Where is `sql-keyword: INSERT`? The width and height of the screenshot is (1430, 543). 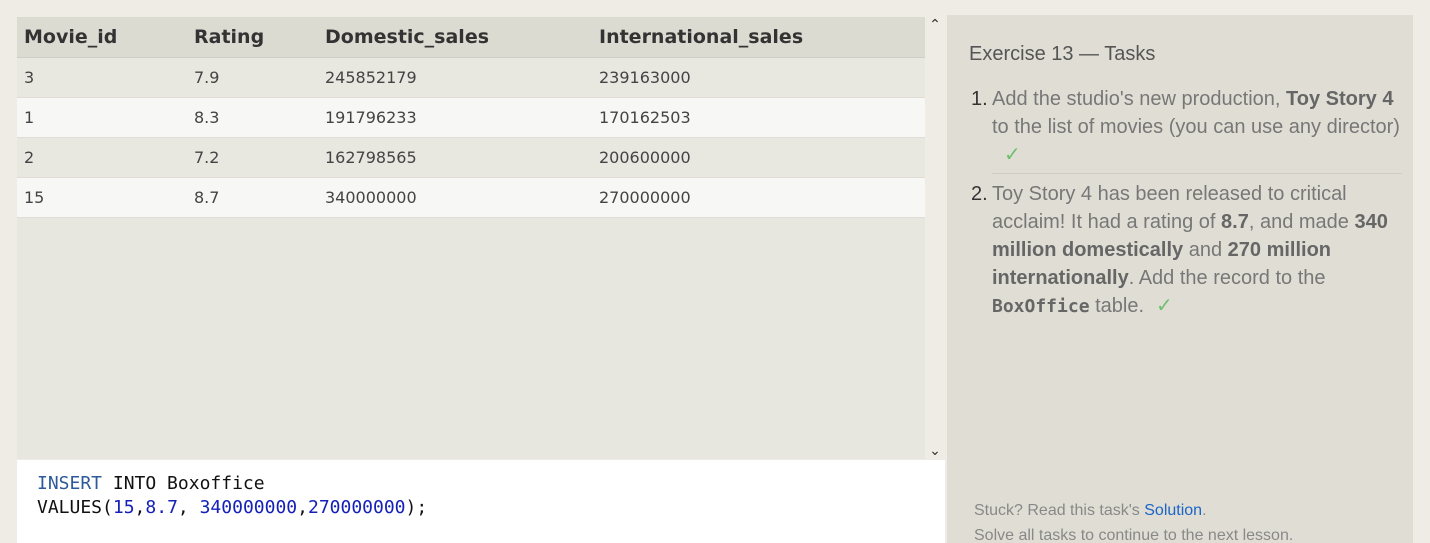 sql-keyword: INSERT is located at coordinates (70, 483).